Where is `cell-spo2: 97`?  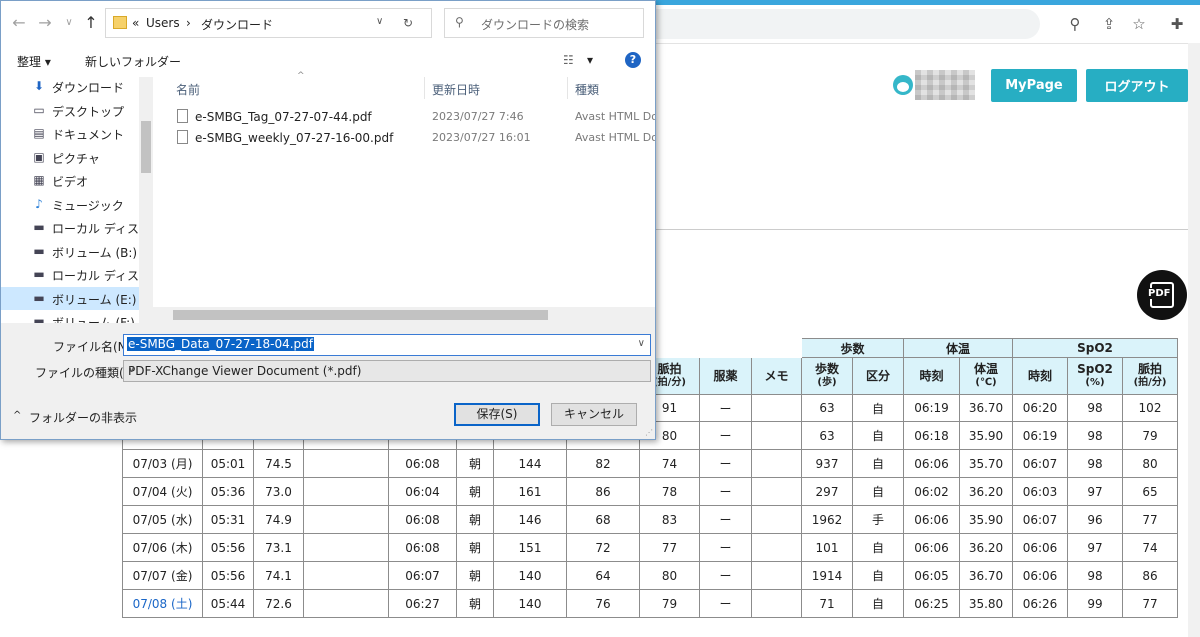 cell-spo2: 97 is located at coordinates (1095, 491).